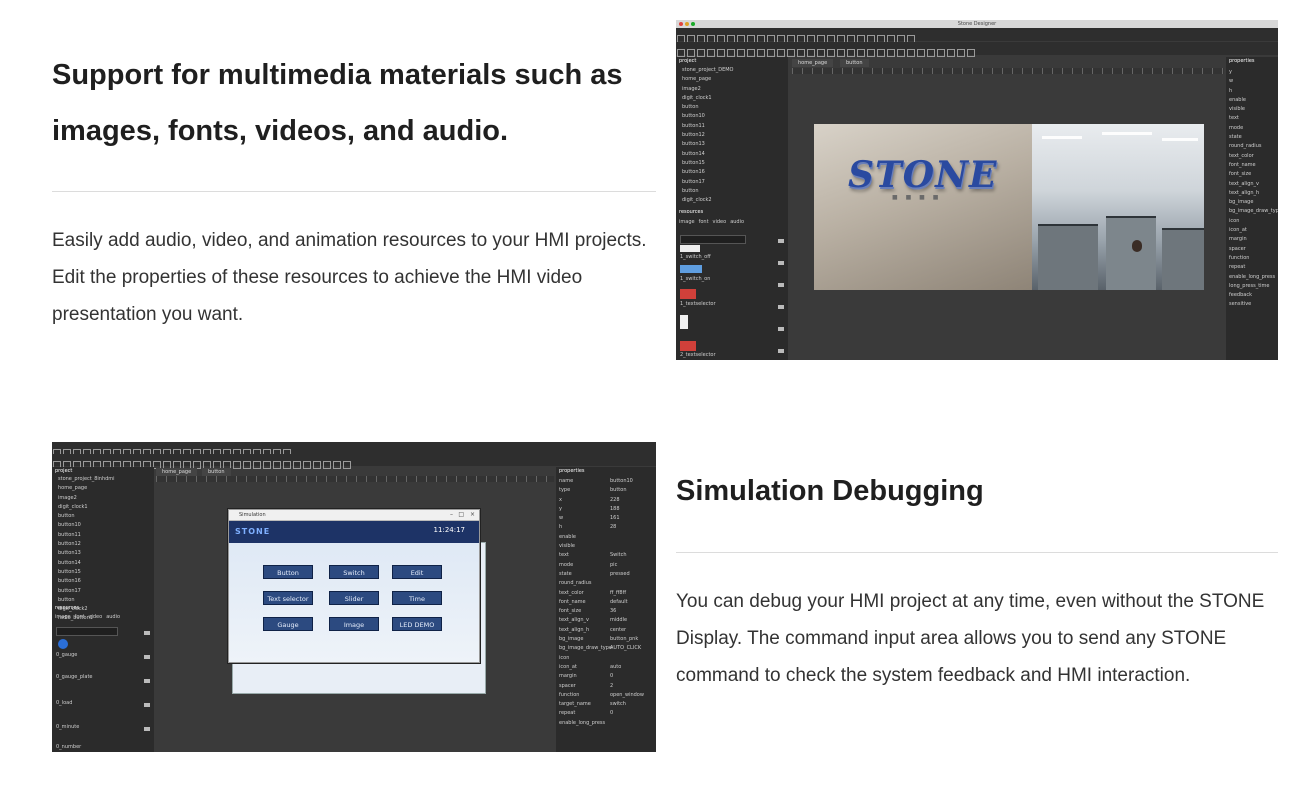 The image size is (1314, 803). What do you see at coordinates (585, 666) in the screenshot?
I see `property-row: icon_at` at bounding box center [585, 666].